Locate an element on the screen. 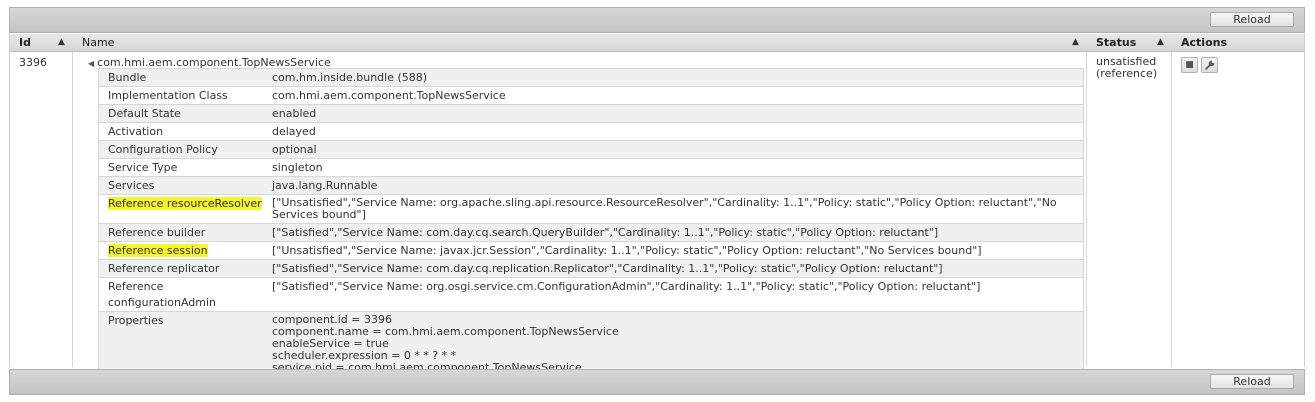 Image resolution: width=1315 pixels, height=402 pixels. detail-value: singleton is located at coordinates (297, 167).